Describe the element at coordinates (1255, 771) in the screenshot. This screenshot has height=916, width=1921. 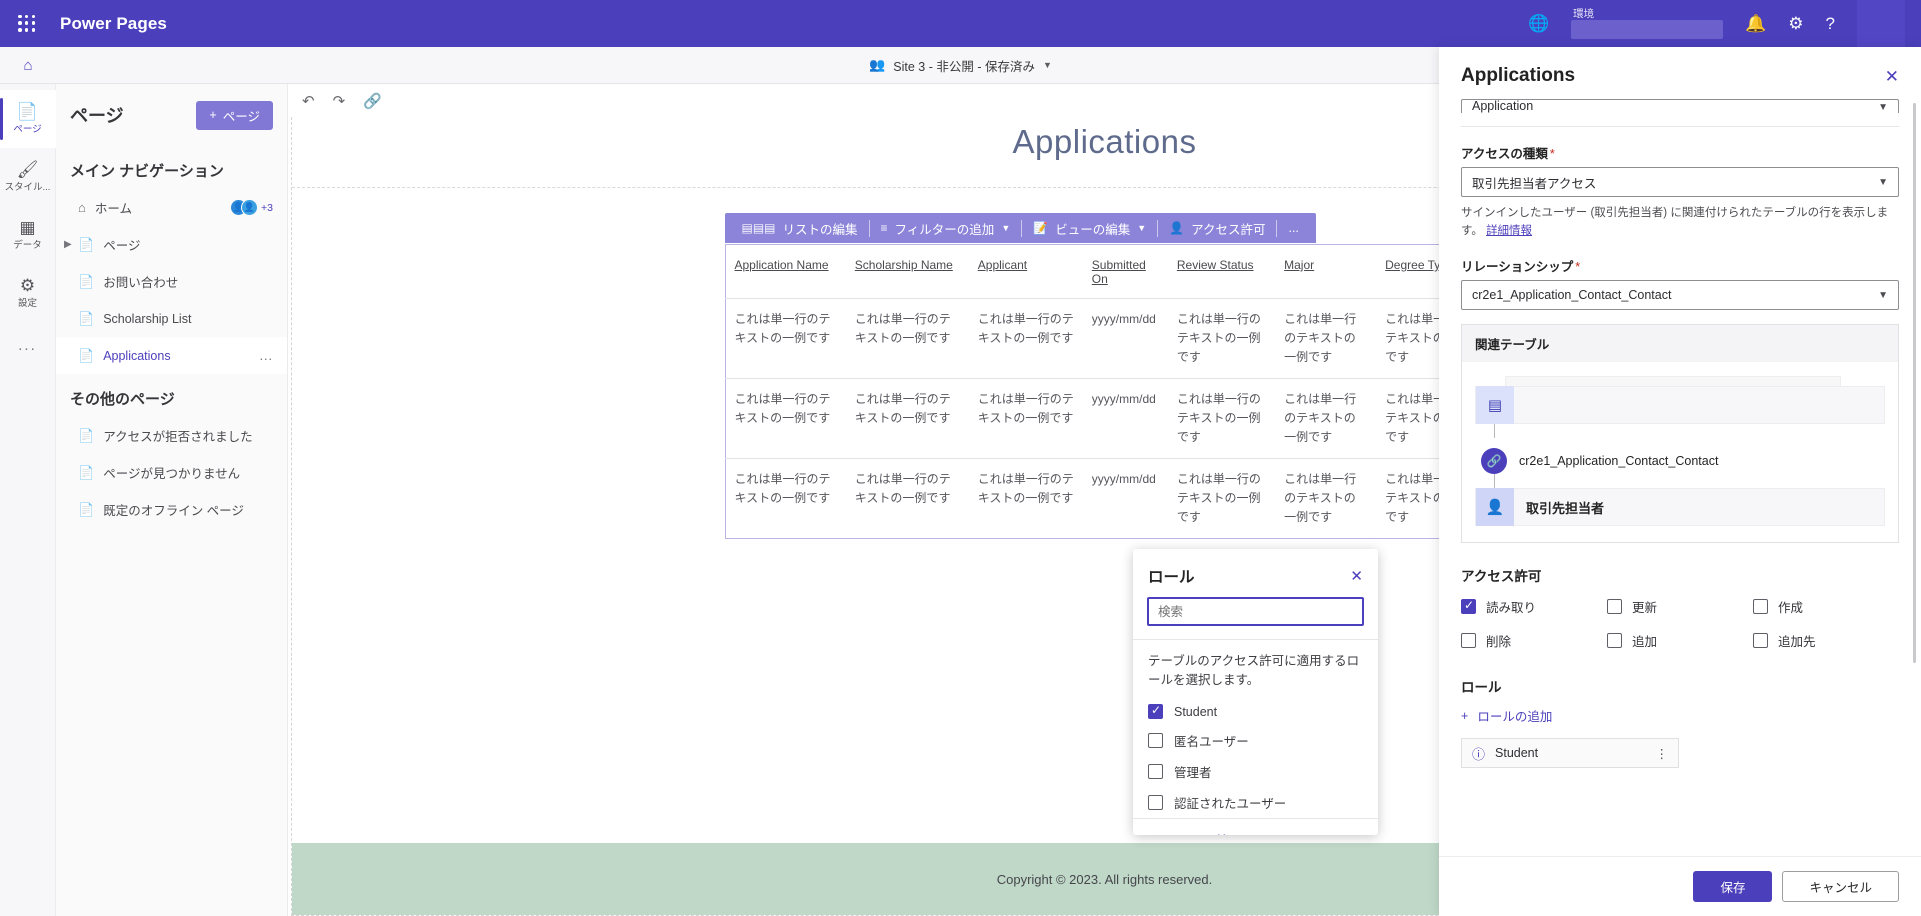
I see `role-option-administrator: 管理者` at that location.